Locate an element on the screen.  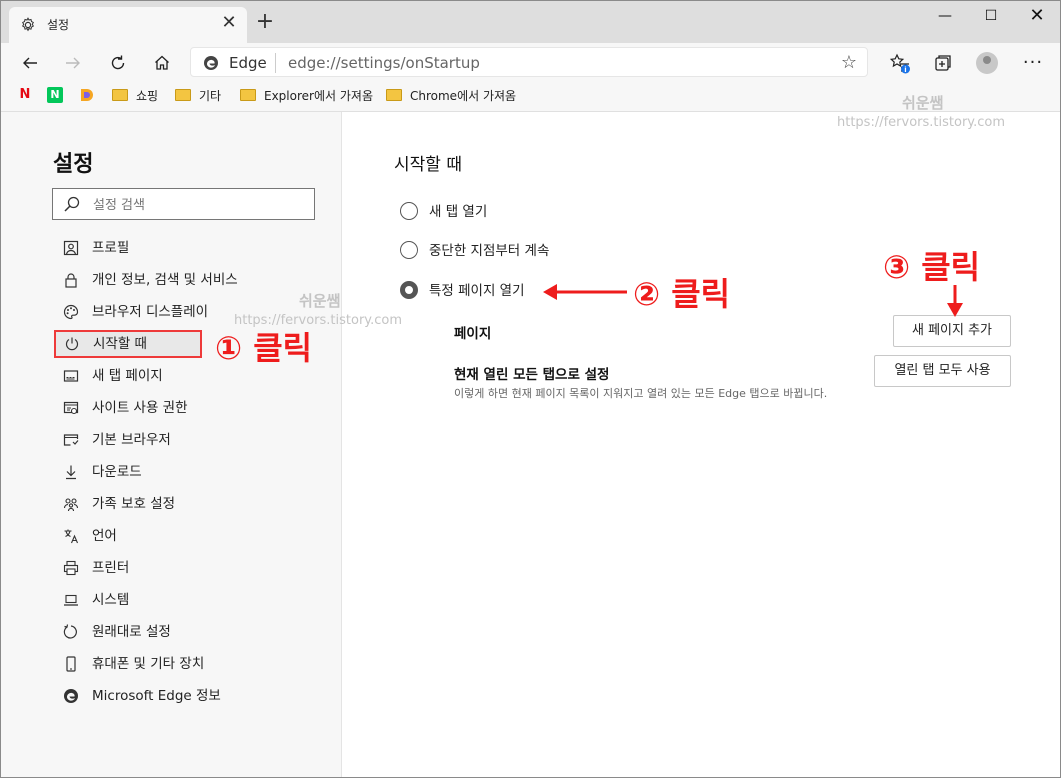
annotation-arrow-left-icon is located at coordinates (585, 292).